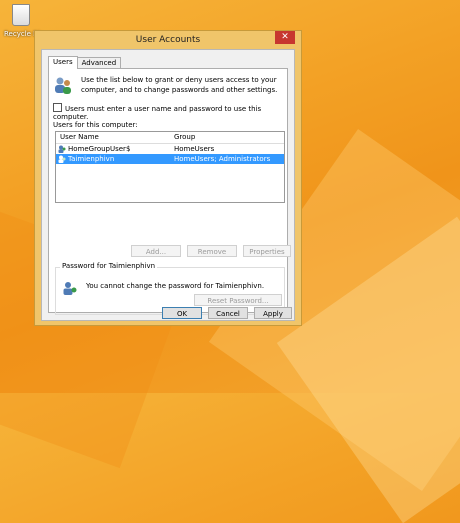 This screenshot has height=523, width=460. What do you see at coordinates (85, 62) in the screenshot?
I see `tab-strip: Users Advanced` at bounding box center [85, 62].